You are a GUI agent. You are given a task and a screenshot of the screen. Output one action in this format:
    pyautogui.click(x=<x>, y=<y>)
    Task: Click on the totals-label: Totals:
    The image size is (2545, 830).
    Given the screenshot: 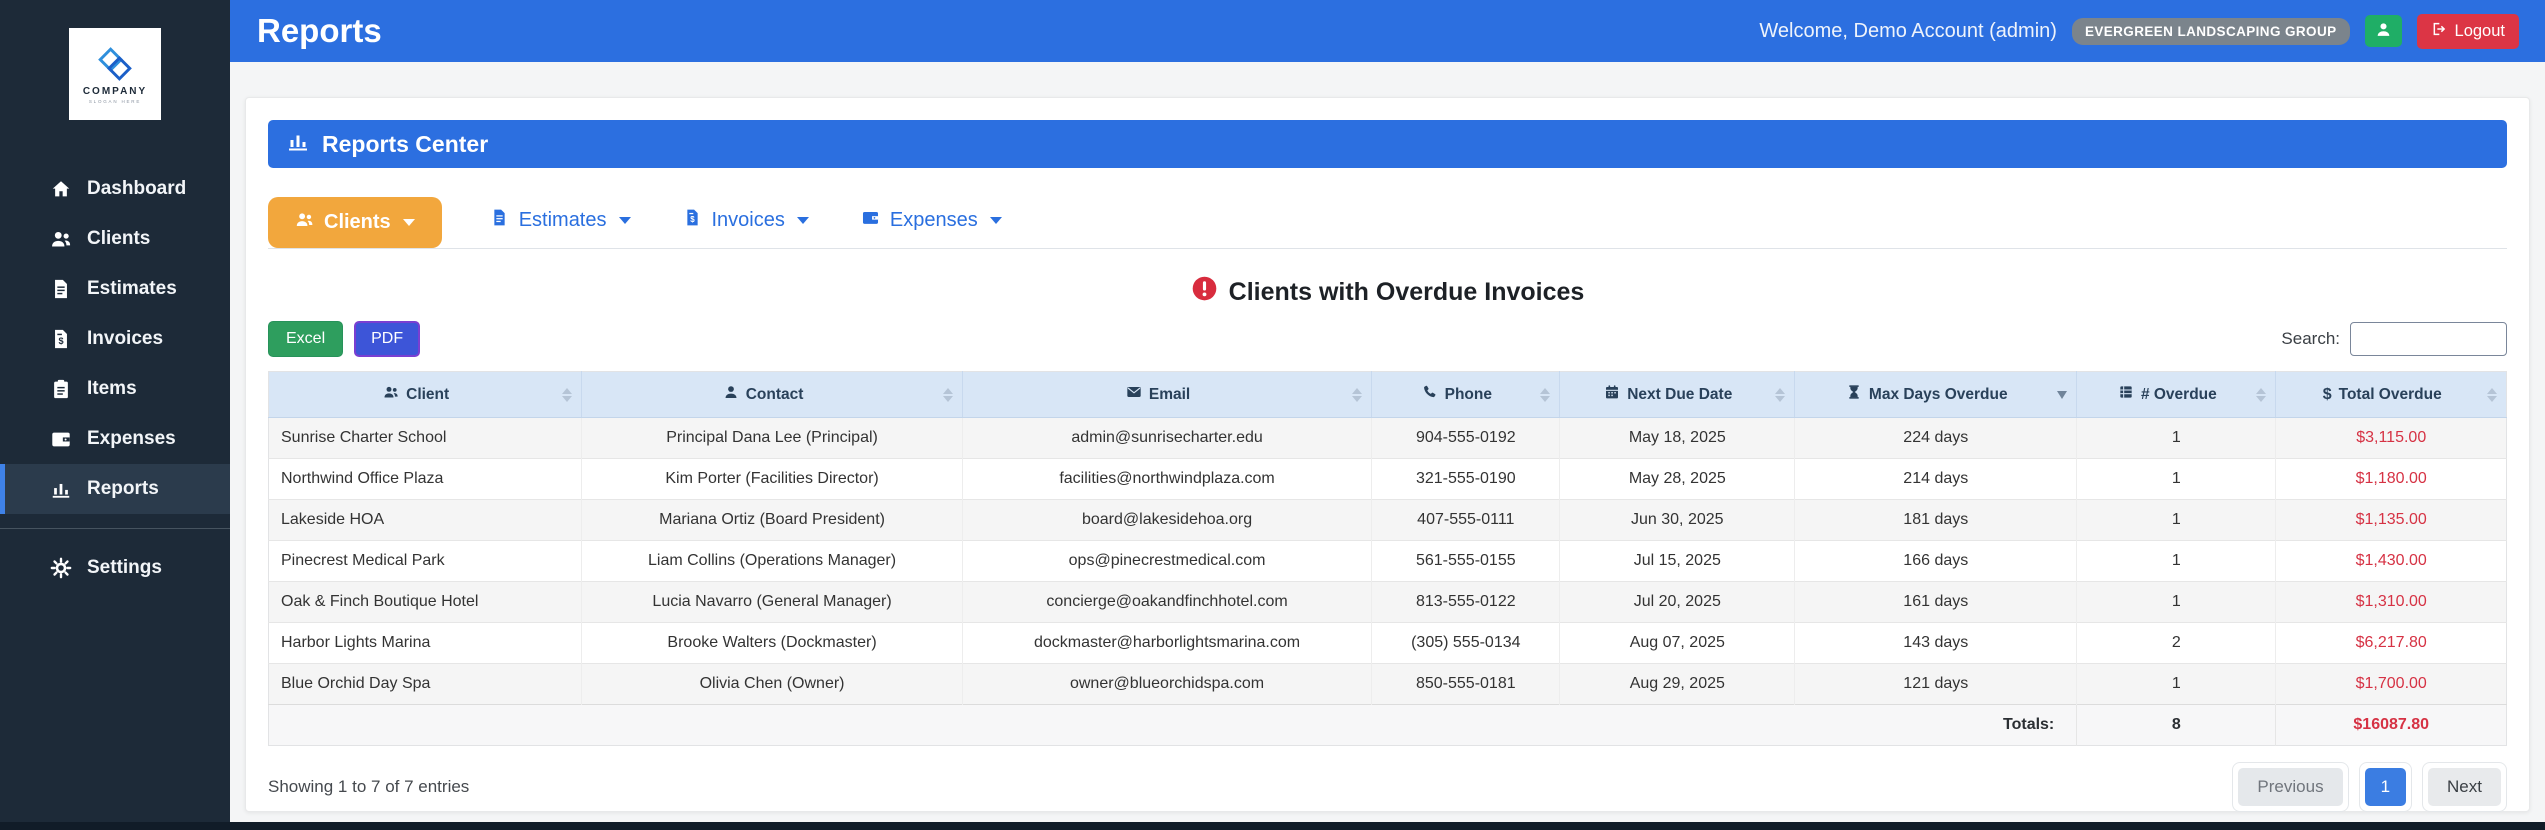 What is the action you would take?
    pyautogui.click(x=1172, y=725)
    